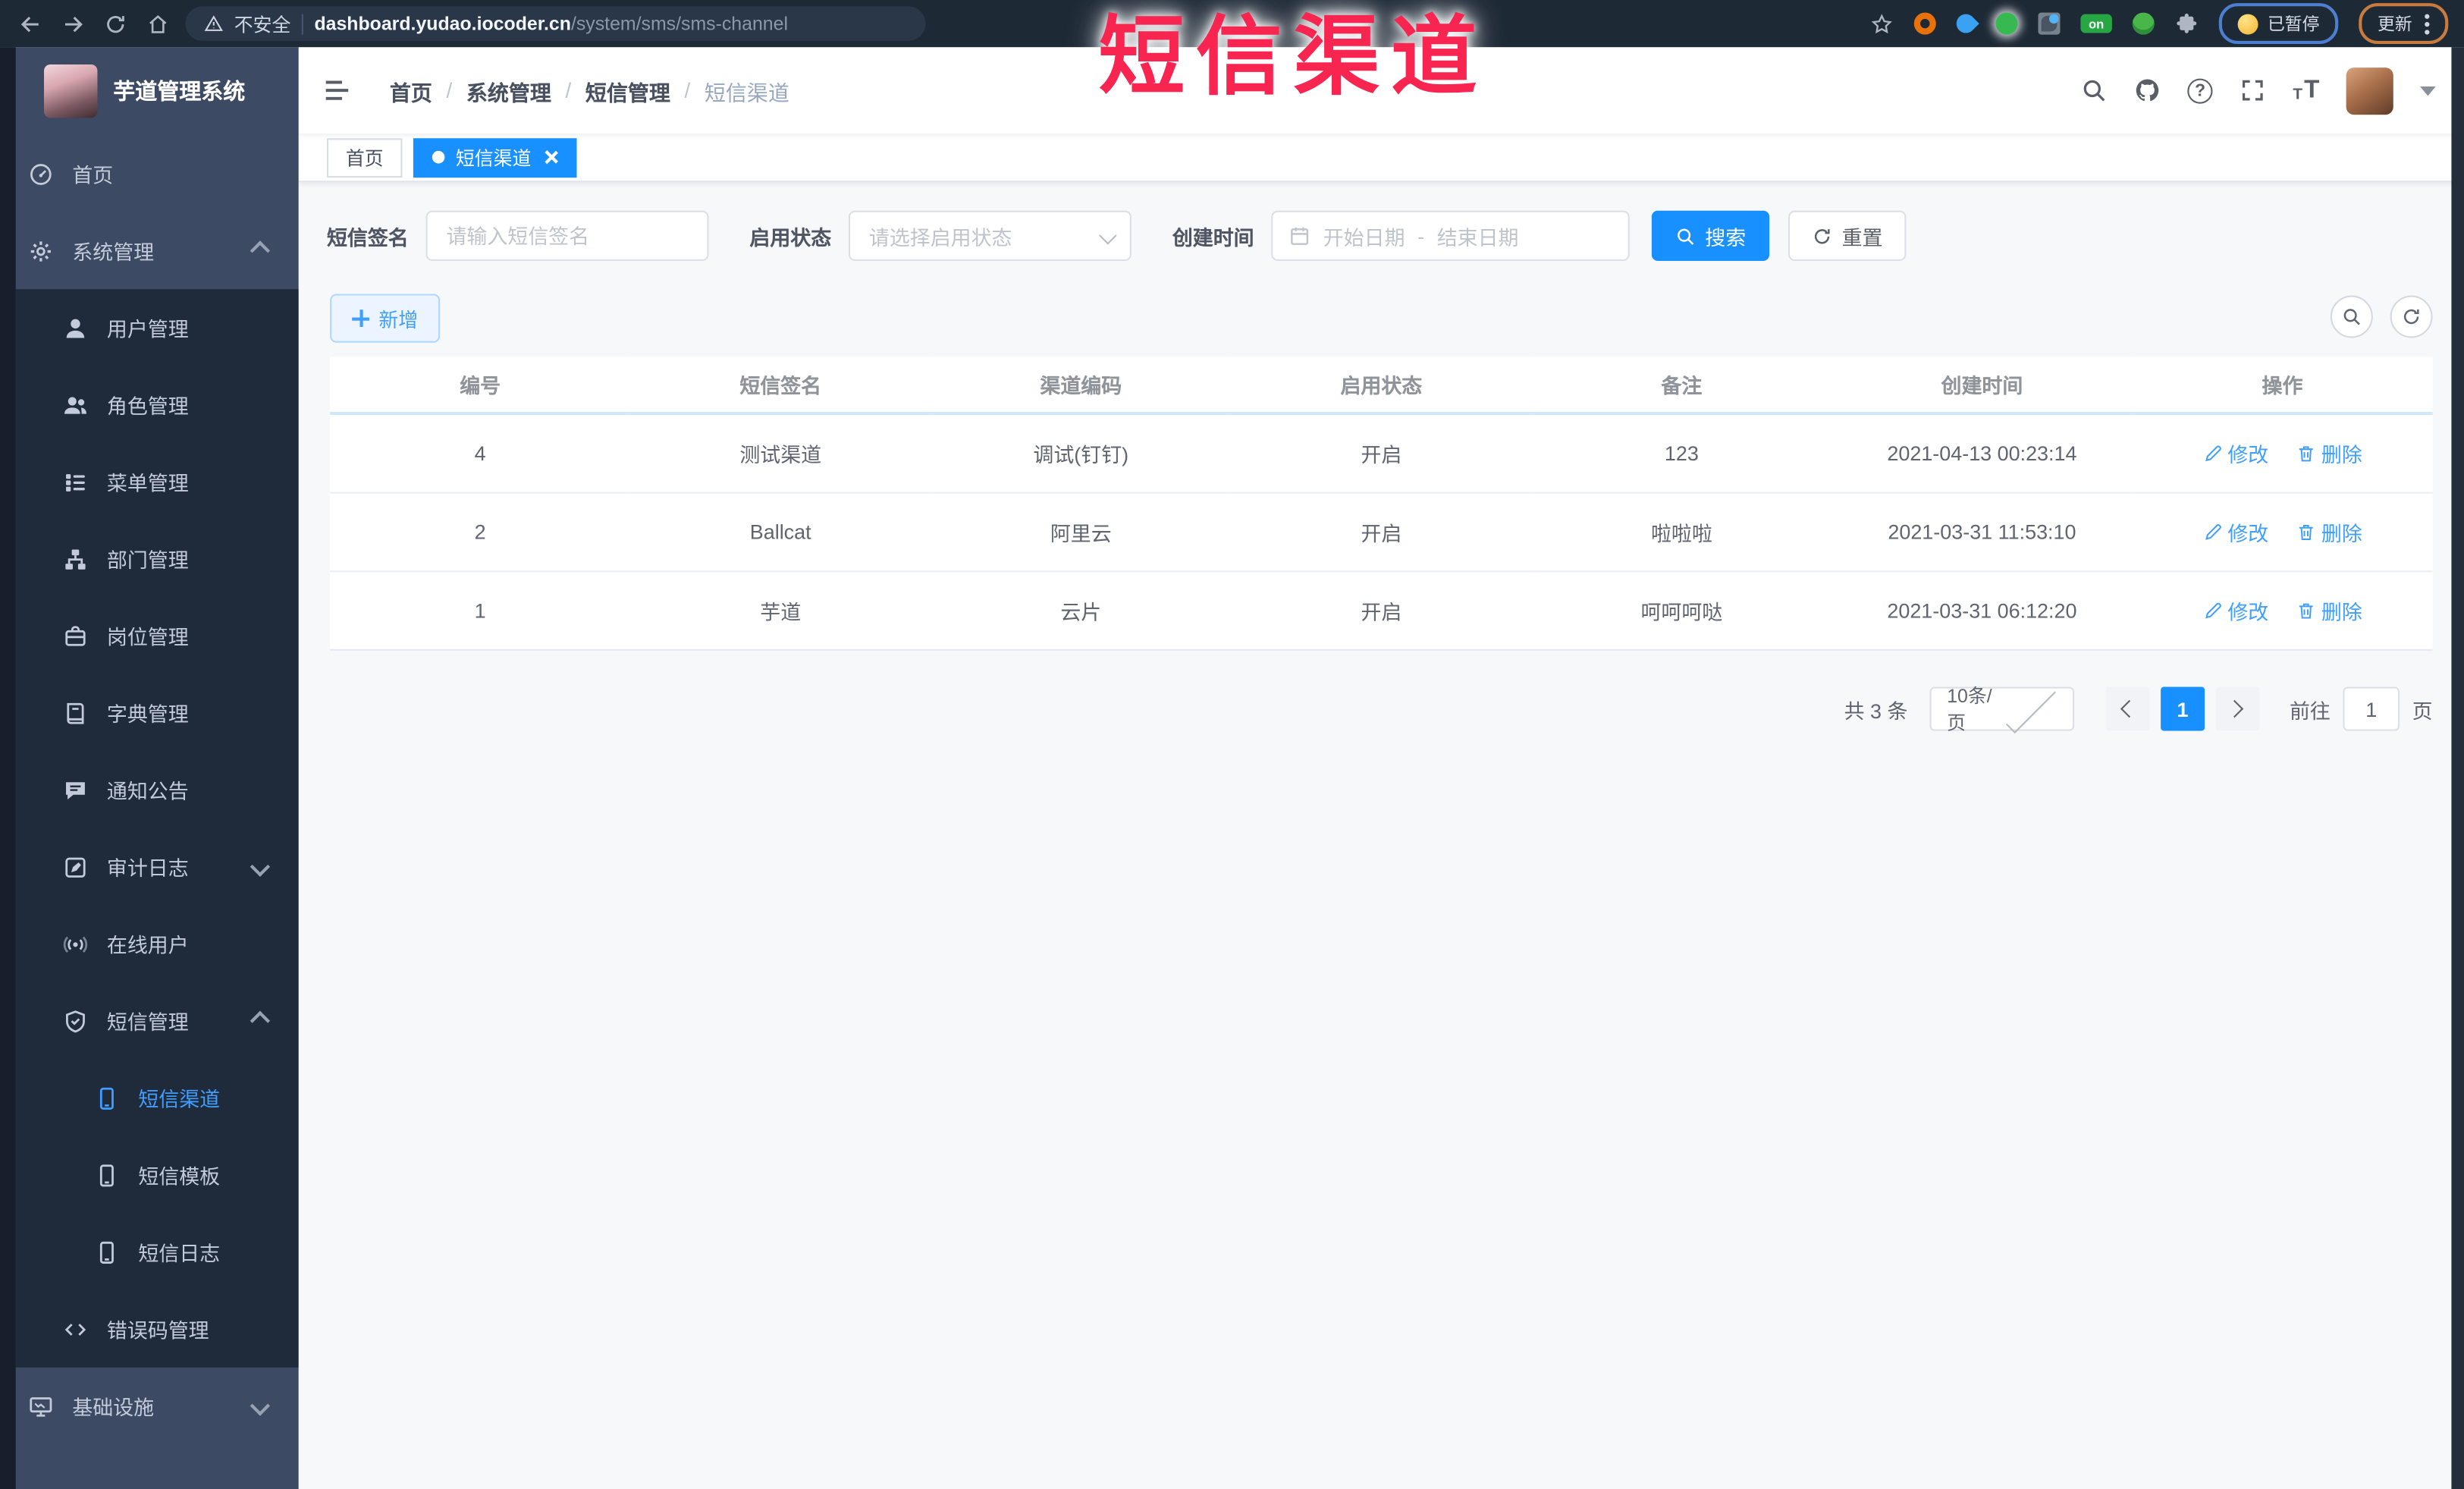  What do you see at coordinates (386, 318) in the screenshot?
I see `add-button: 新增` at bounding box center [386, 318].